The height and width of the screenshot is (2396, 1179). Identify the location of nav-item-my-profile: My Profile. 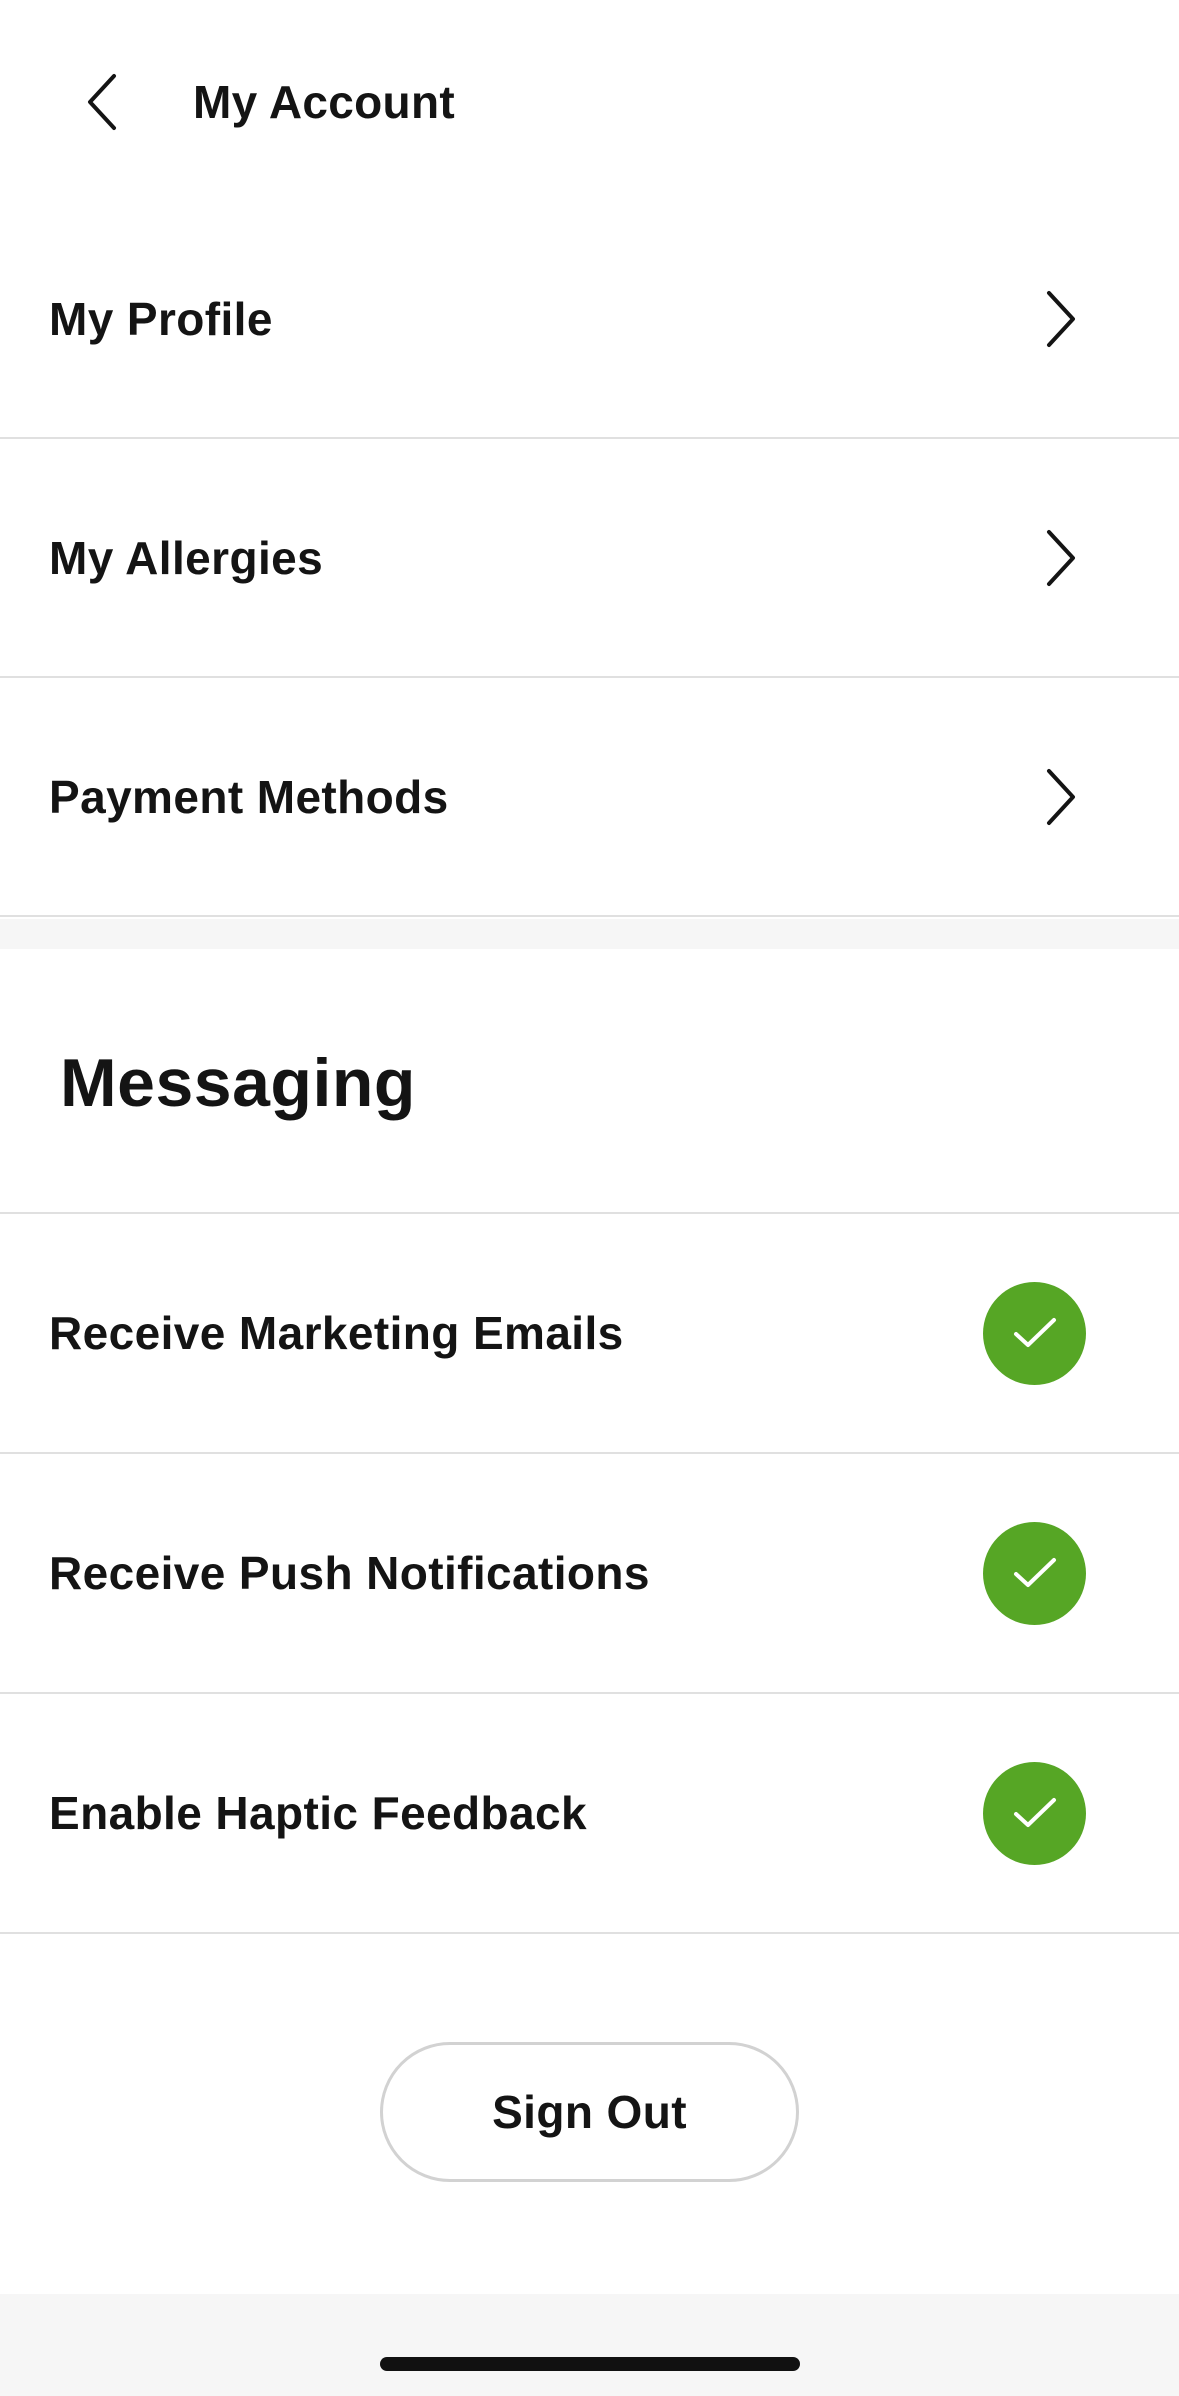
(589, 319).